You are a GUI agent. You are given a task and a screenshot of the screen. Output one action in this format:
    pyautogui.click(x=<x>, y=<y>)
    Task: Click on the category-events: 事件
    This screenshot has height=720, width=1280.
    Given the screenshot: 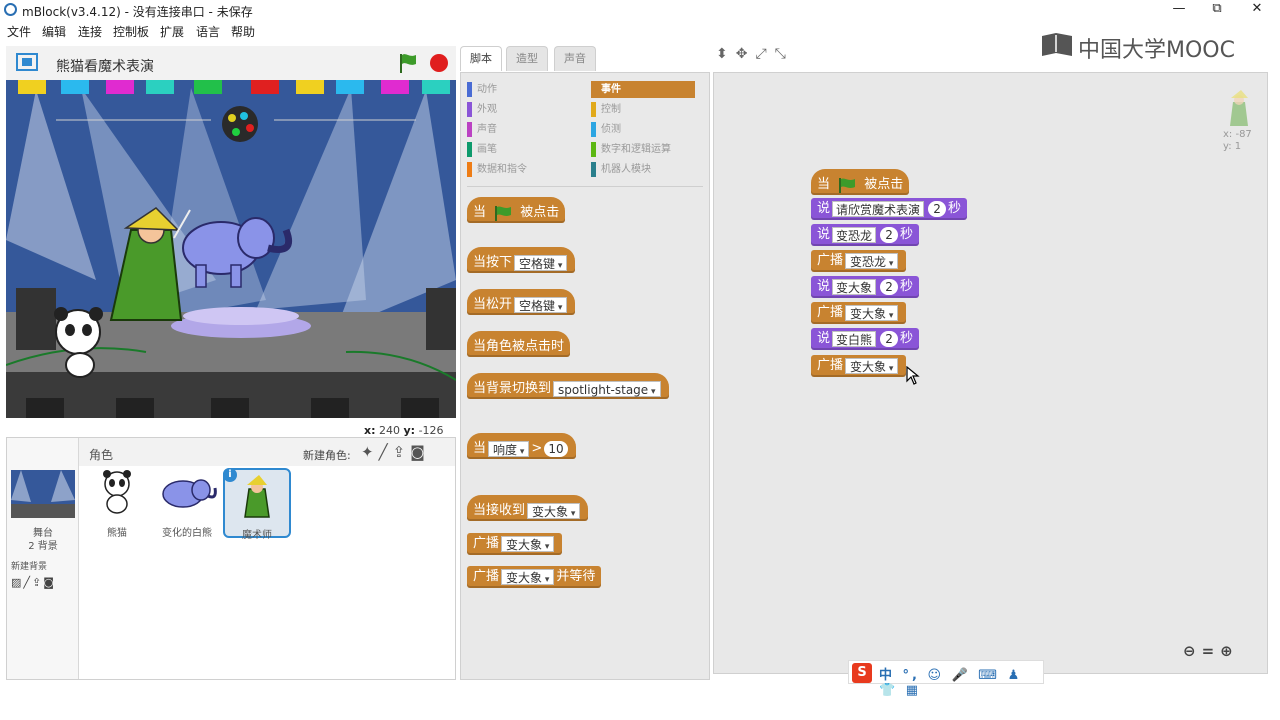 What is the action you would take?
    pyautogui.click(x=643, y=89)
    